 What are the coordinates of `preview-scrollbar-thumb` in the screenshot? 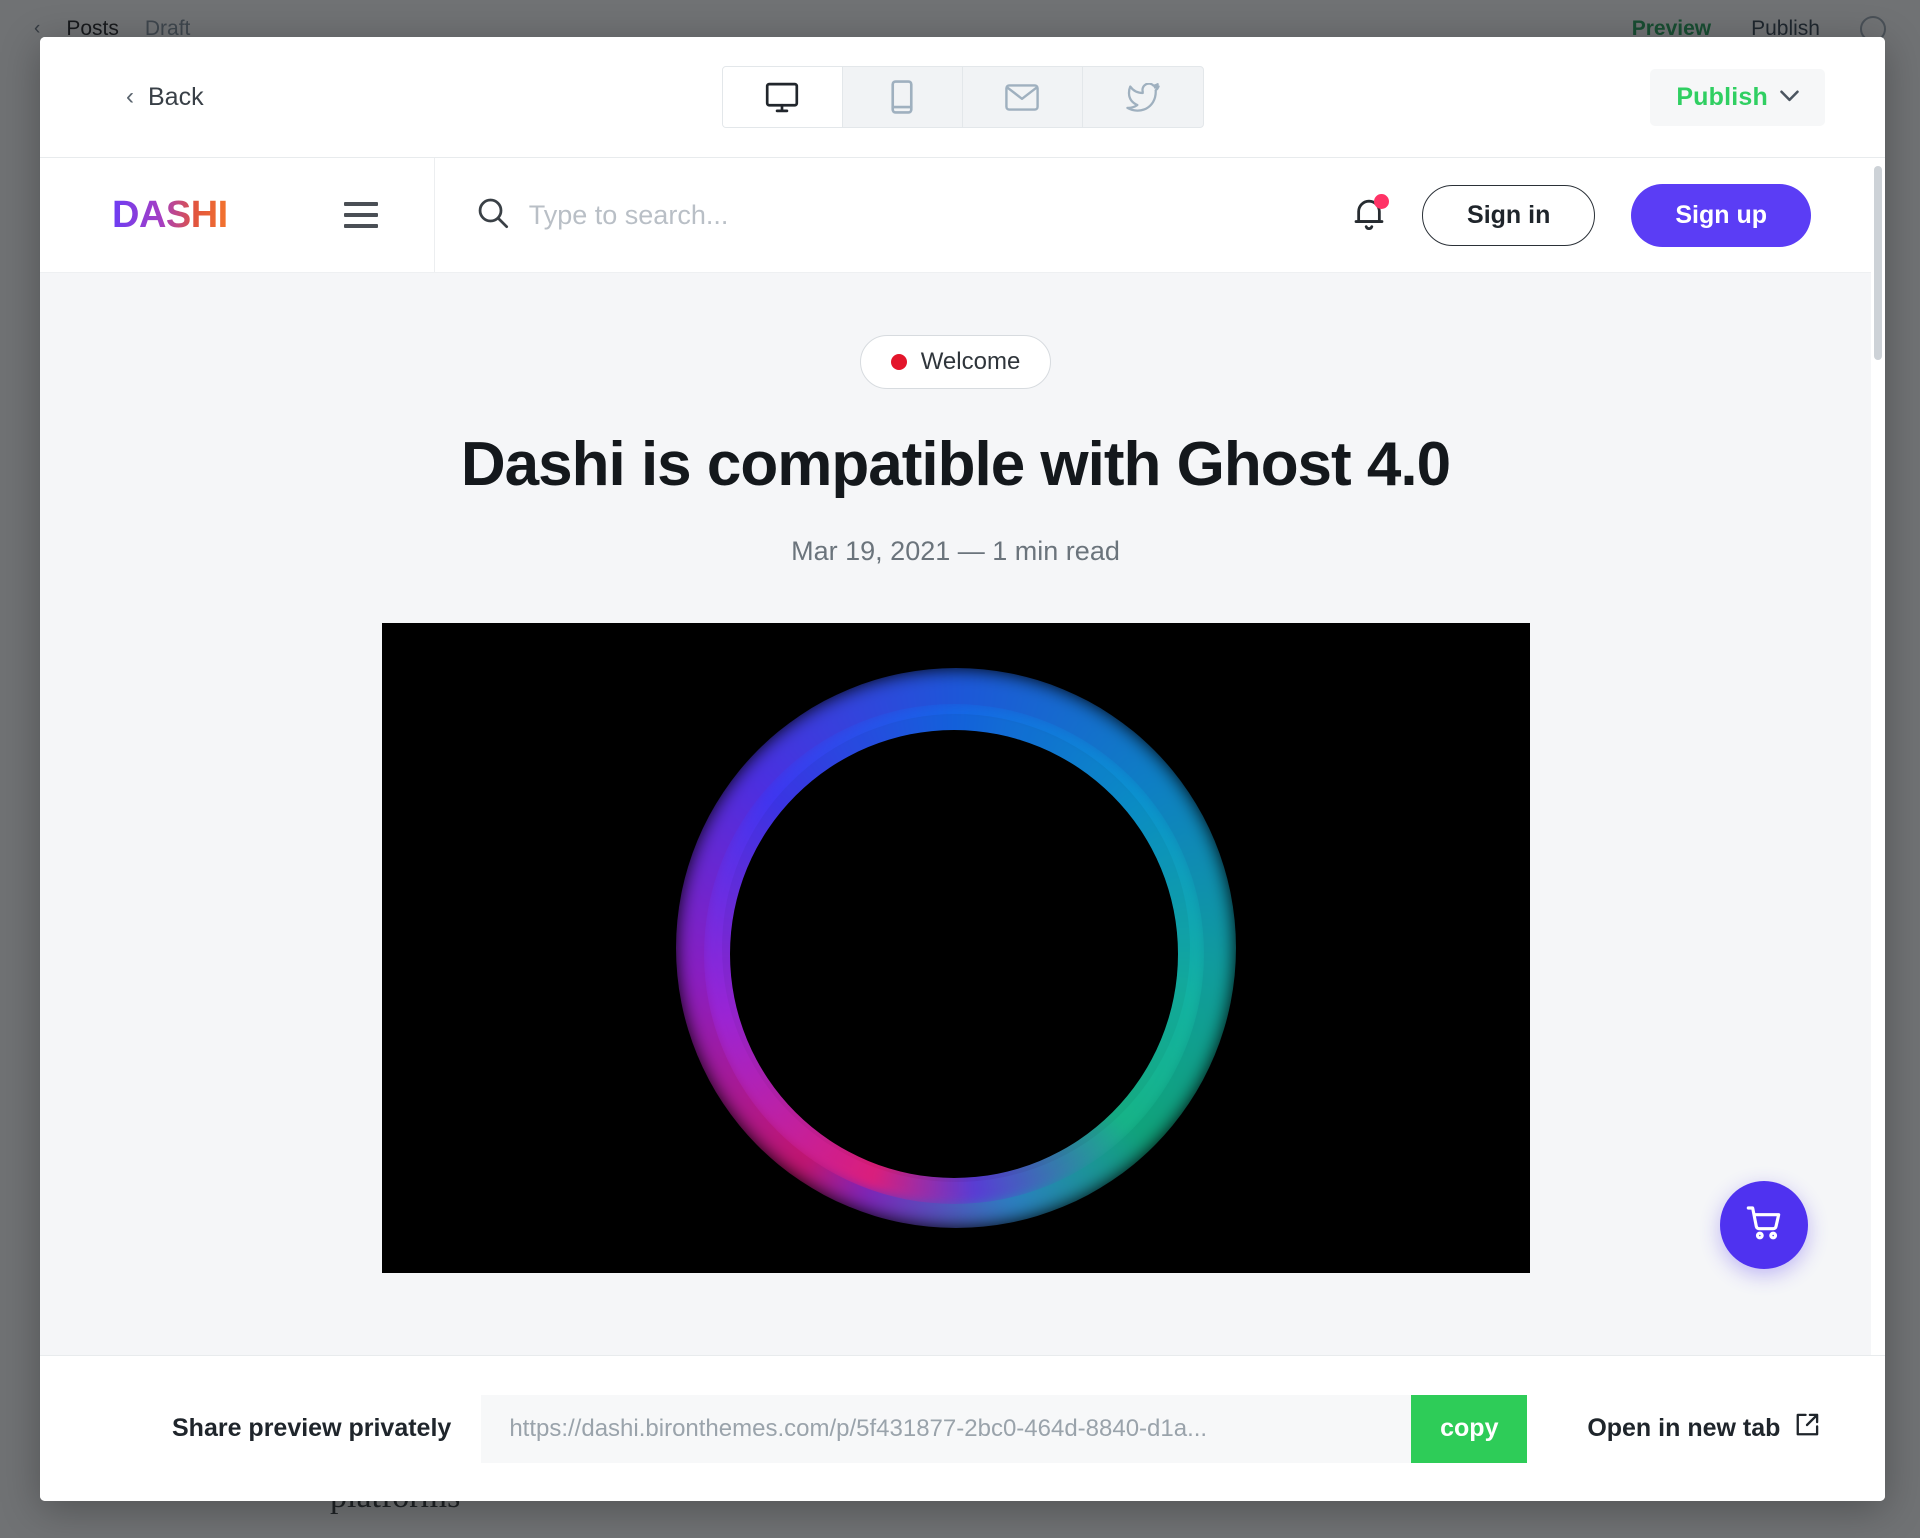 It's located at (1878, 263).